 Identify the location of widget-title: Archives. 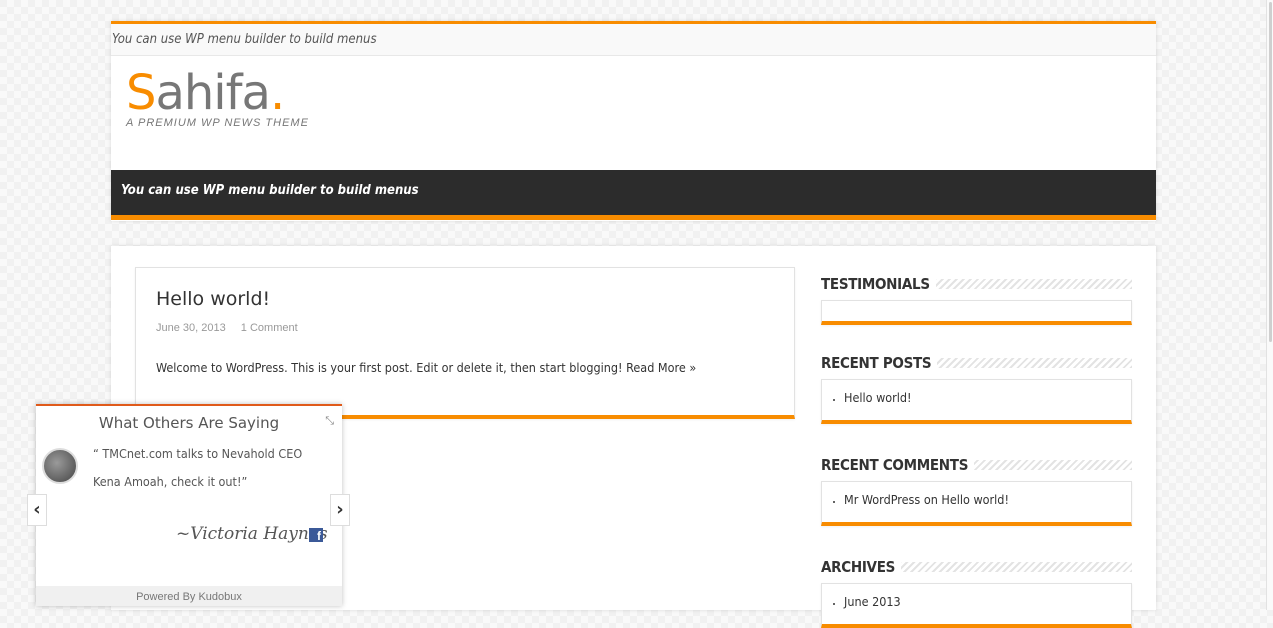
(976, 568).